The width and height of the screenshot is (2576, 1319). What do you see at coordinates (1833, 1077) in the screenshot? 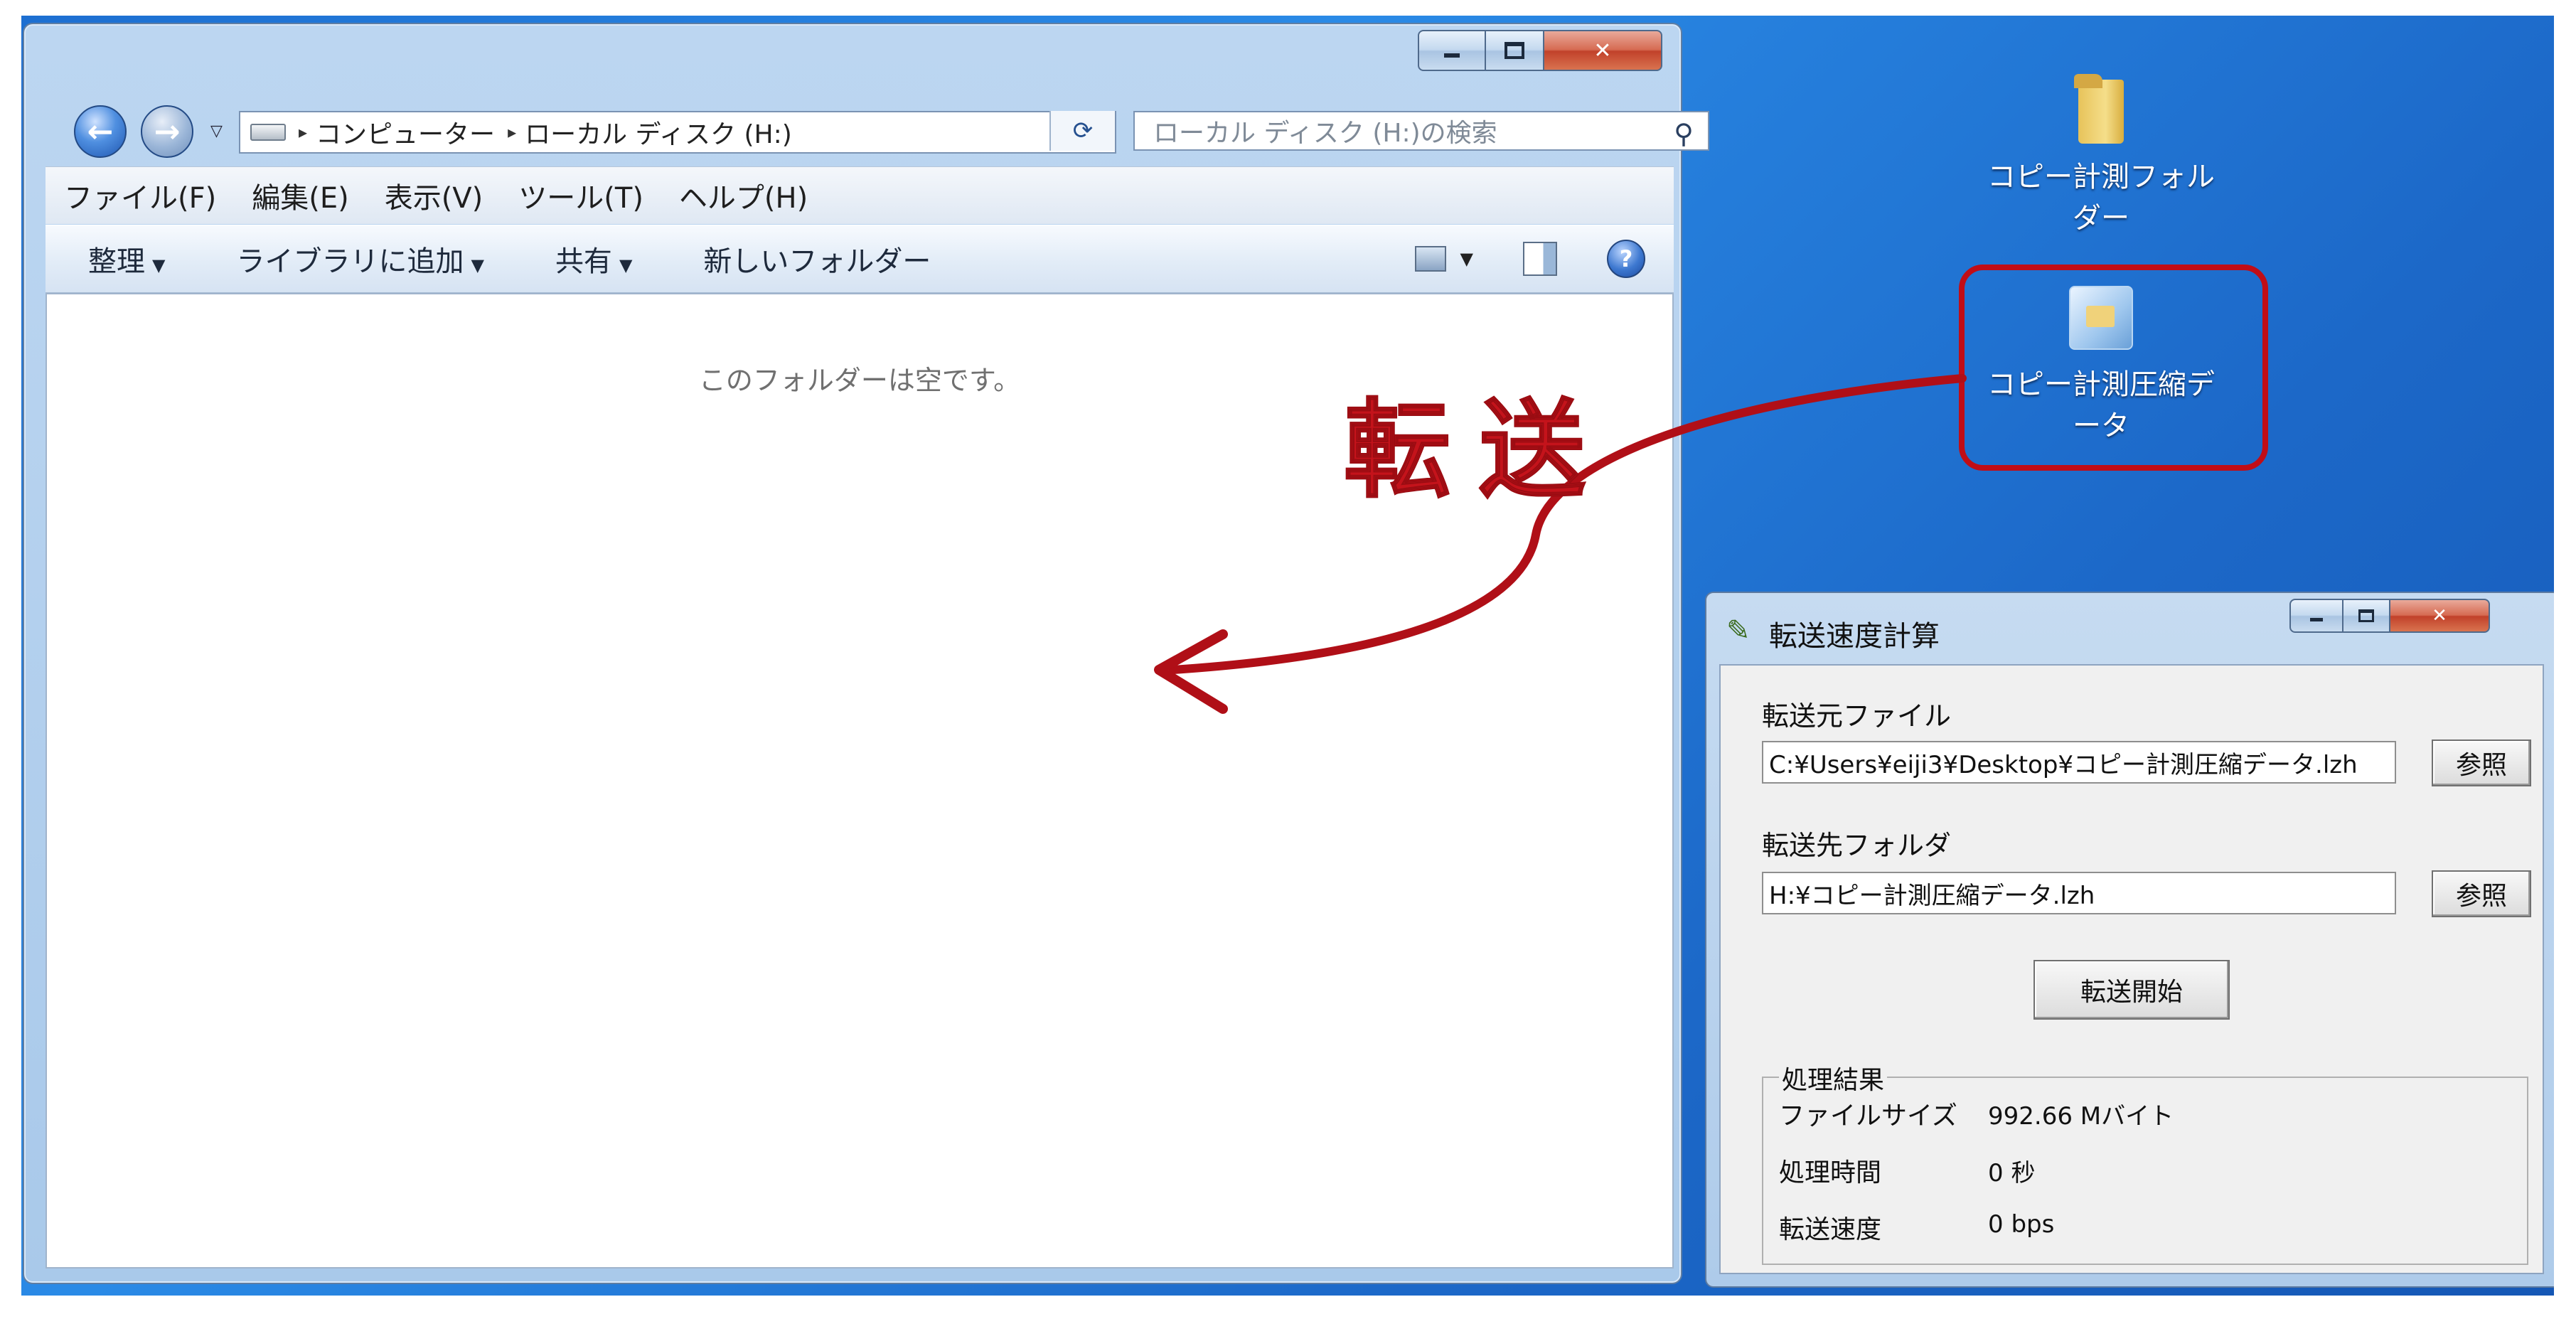
I see `results-group-title: 処理結果` at bounding box center [1833, 1077].